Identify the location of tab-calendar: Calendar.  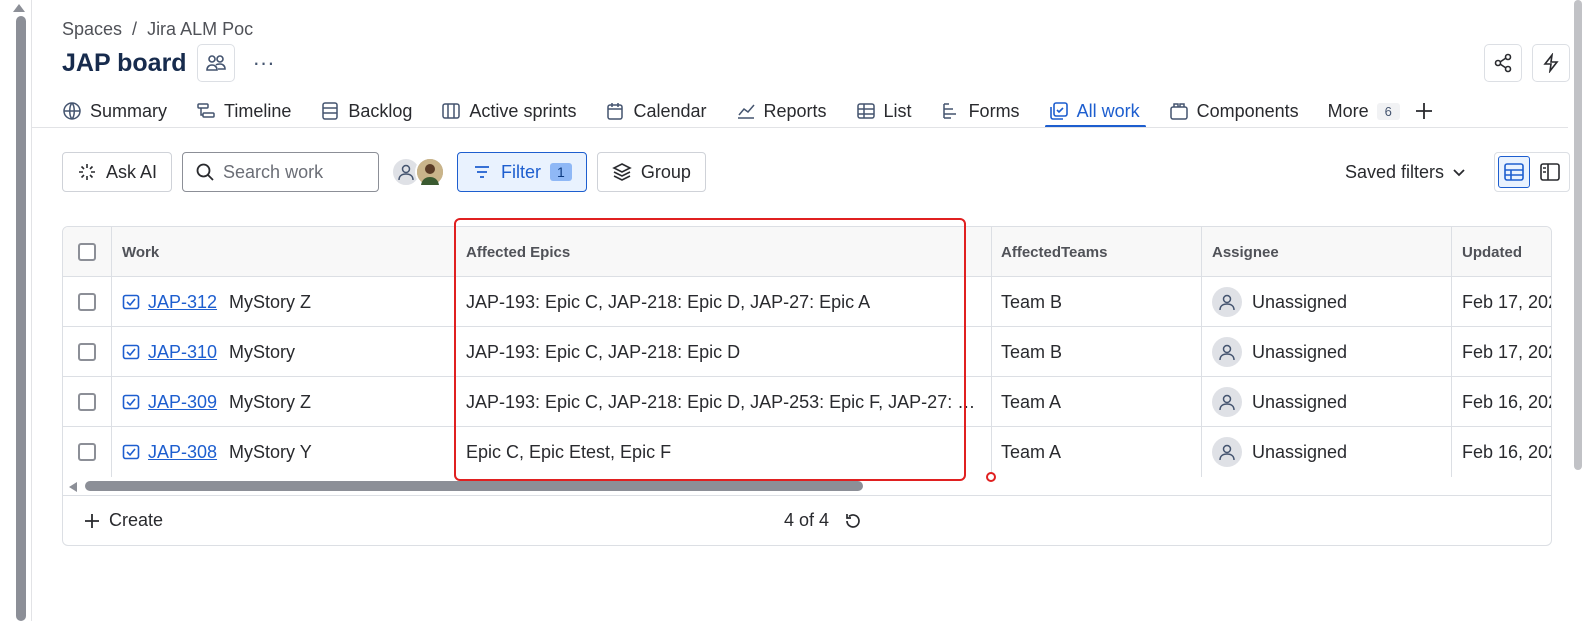
(656, 111).